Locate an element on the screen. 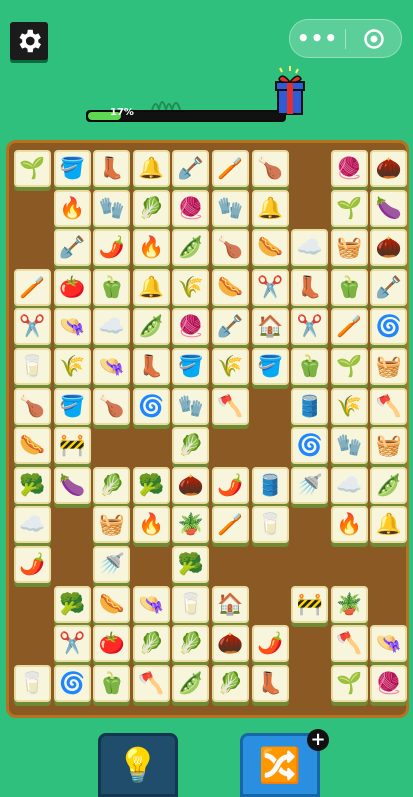 The width and height of the screenshot is (413, 797). settings-button is located at coordinates (29, 41).